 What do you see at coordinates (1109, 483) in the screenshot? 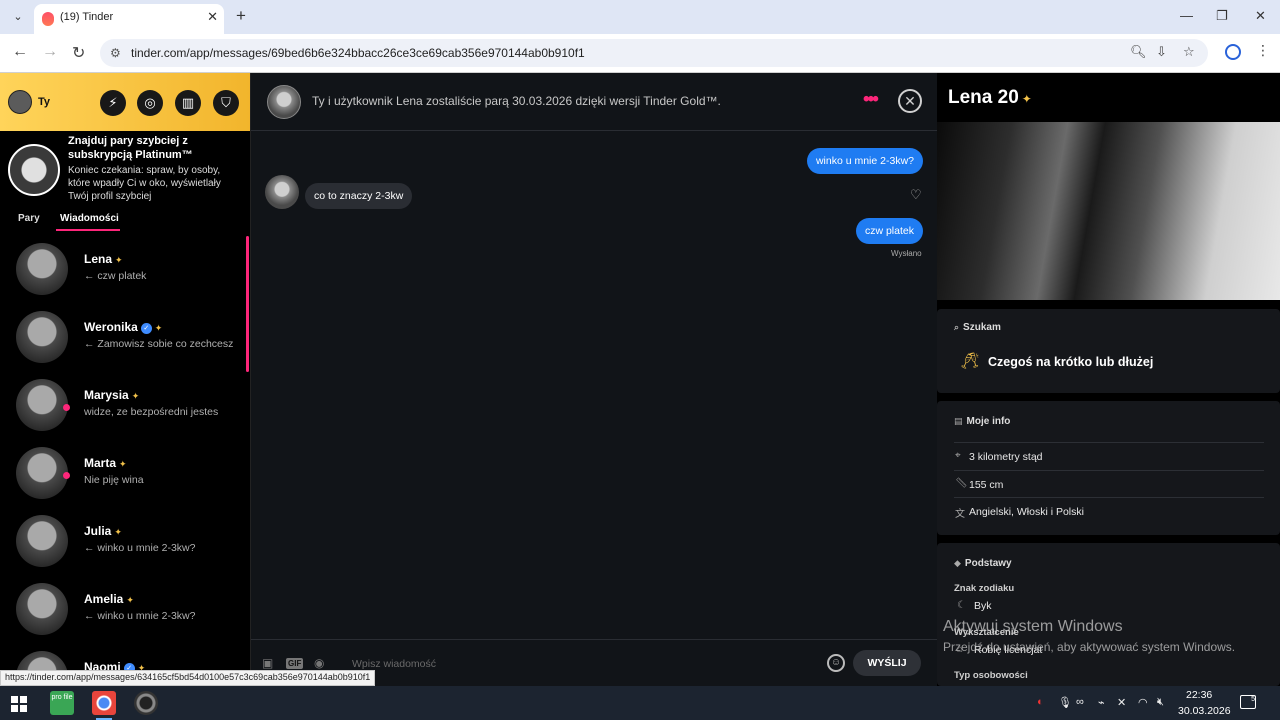
I see `info-row-height: 📏︎ 155 cm` at bounding box center [1109, 483].